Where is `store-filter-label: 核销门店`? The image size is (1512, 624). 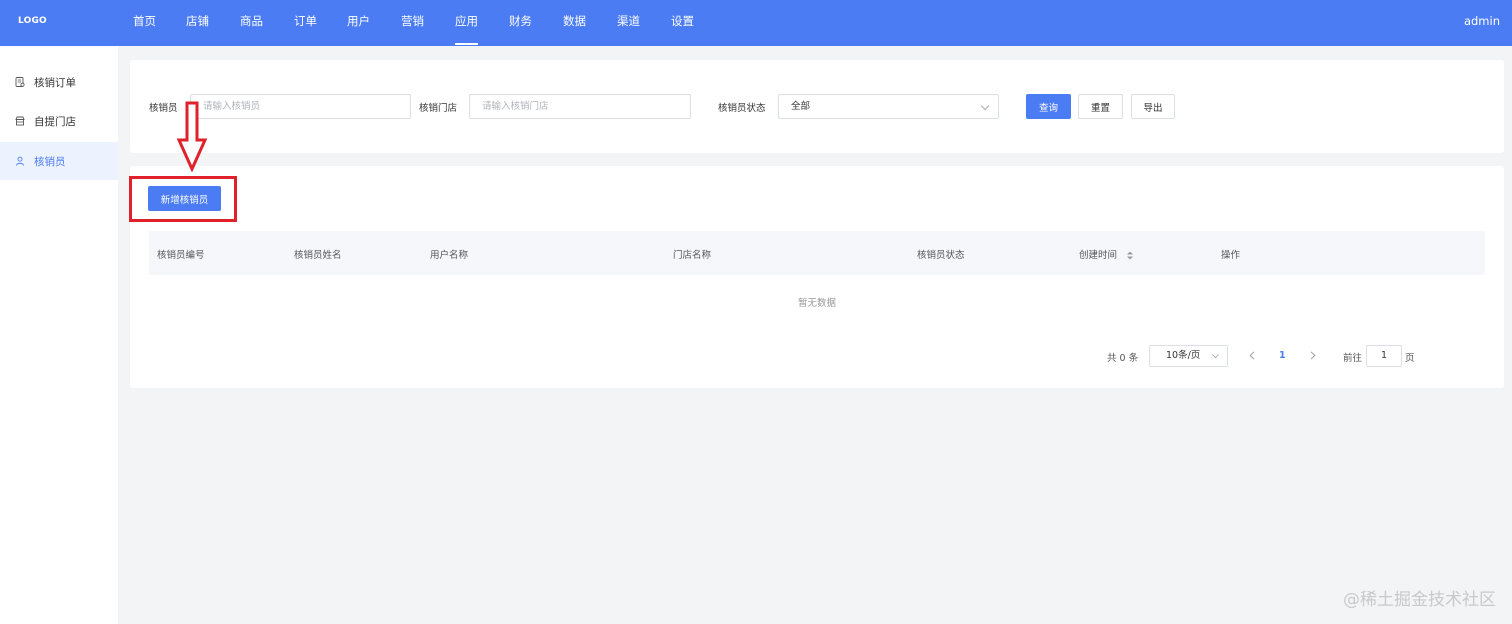 store-filter-label: 核销门店 is located at coordinates (438, 108).